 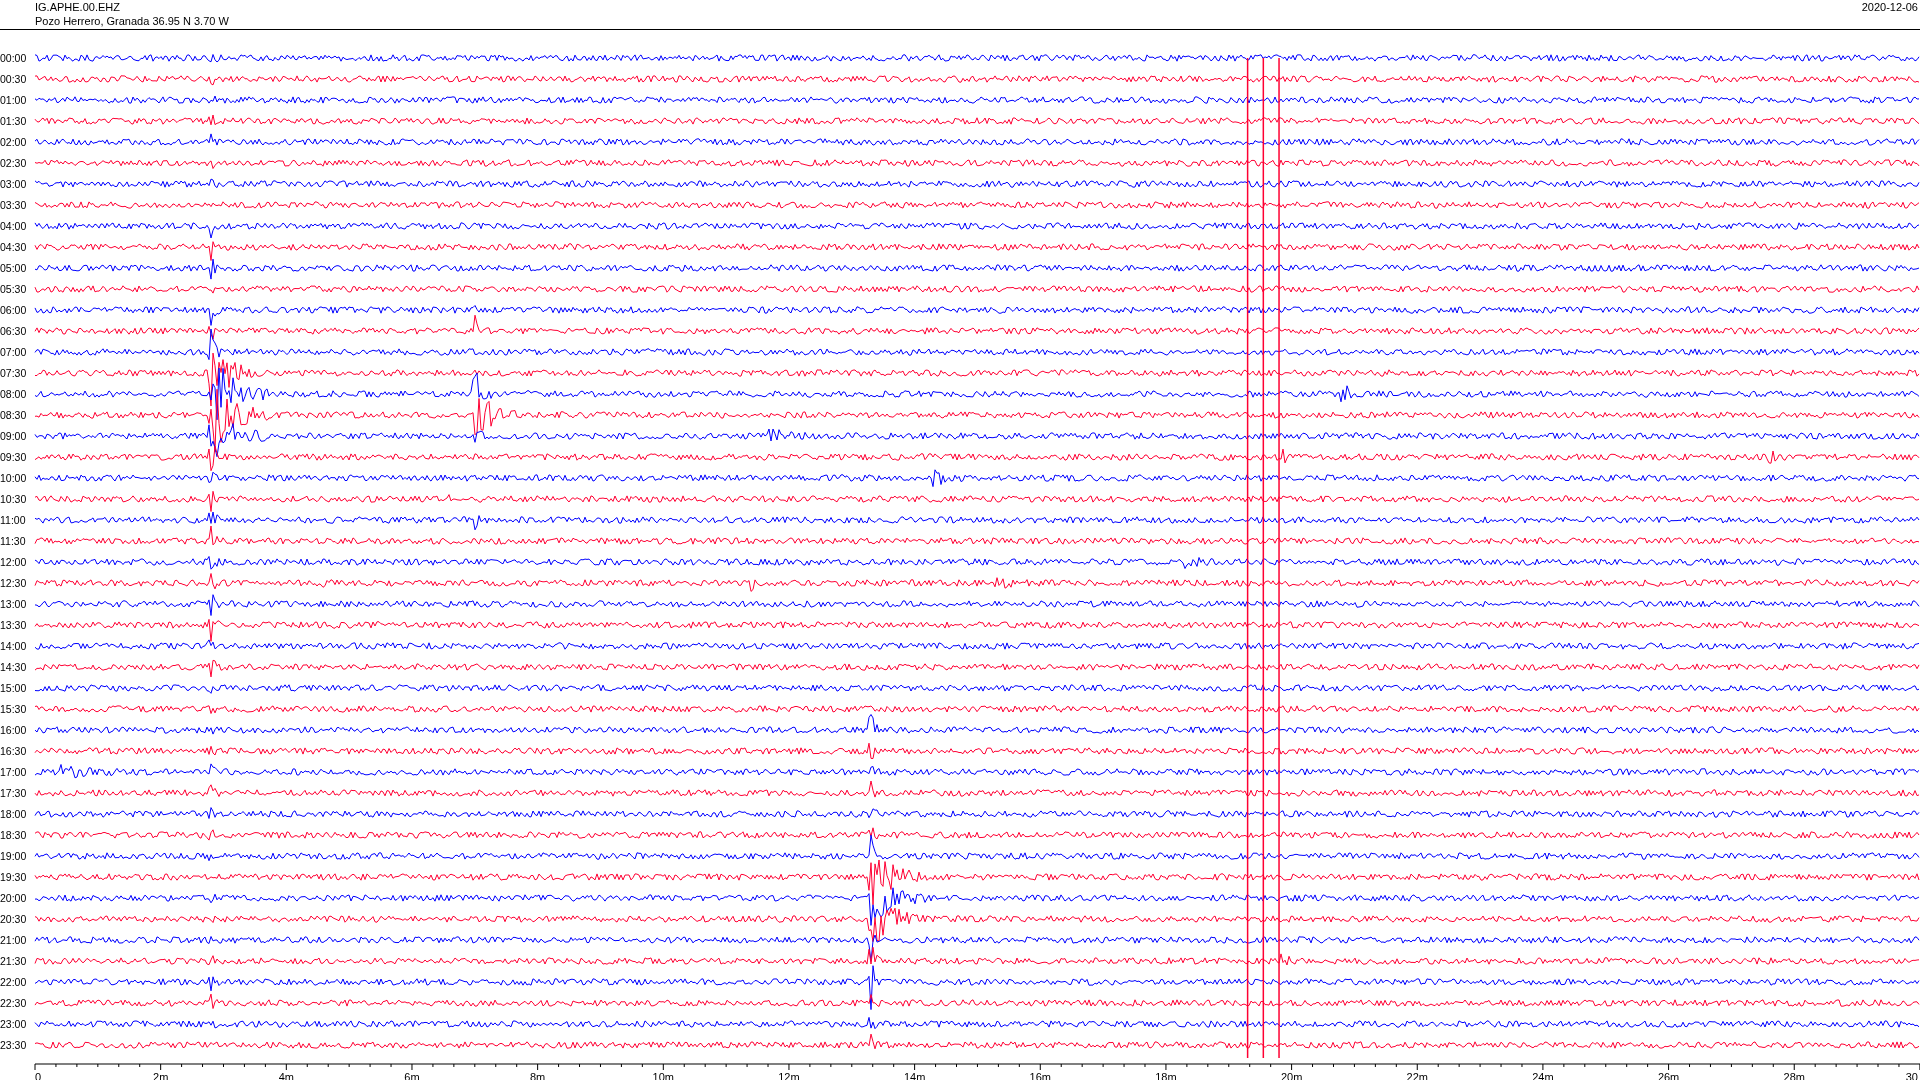 I want to click on time-label: 10:30, so click(x=14, y=499).